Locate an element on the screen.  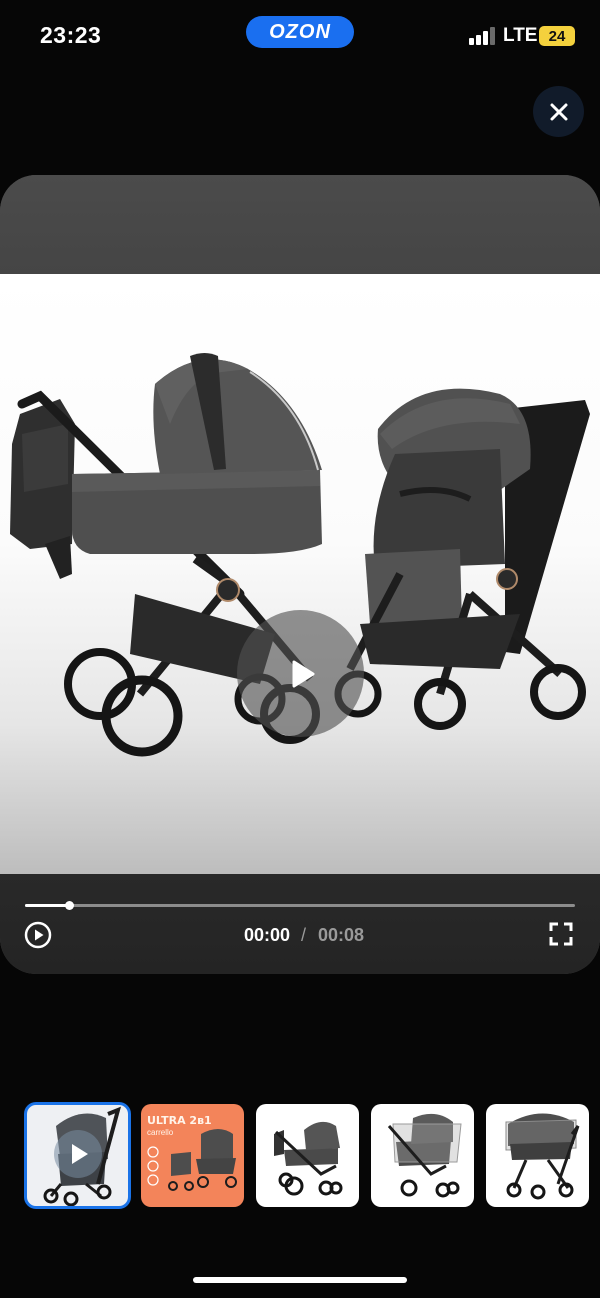
total-duration: 00:08 is located at coordinates (341, 935).